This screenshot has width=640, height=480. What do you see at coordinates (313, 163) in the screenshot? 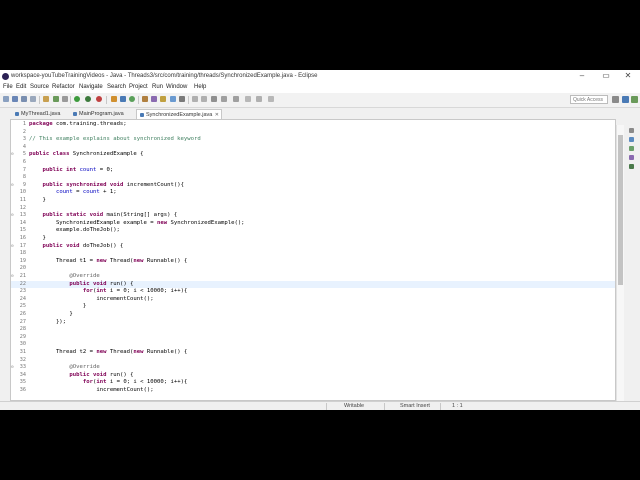
I see `code-line: 6` at bounding box center [313, 163].